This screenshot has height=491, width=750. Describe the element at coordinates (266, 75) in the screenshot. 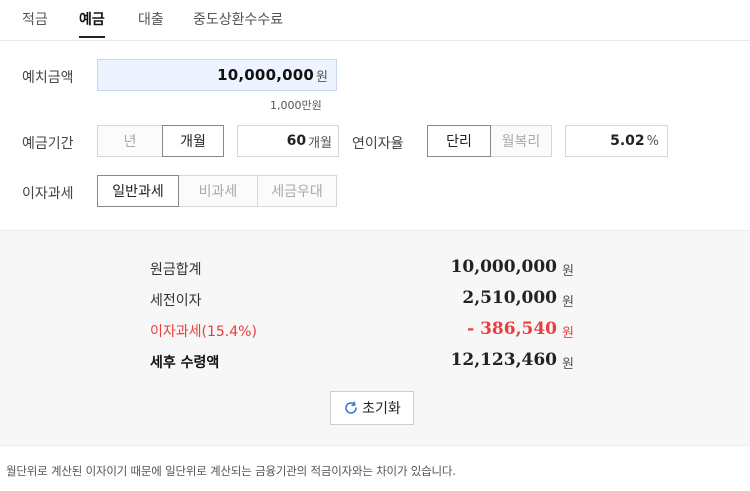

I see `deposit-amount-value: 10,000,000` at that location.